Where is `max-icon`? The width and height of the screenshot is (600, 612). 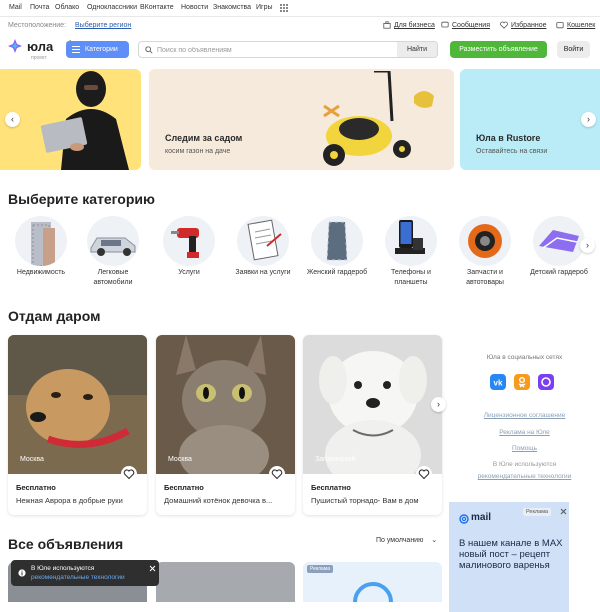
max-icon is located at coordinates (546, 382).